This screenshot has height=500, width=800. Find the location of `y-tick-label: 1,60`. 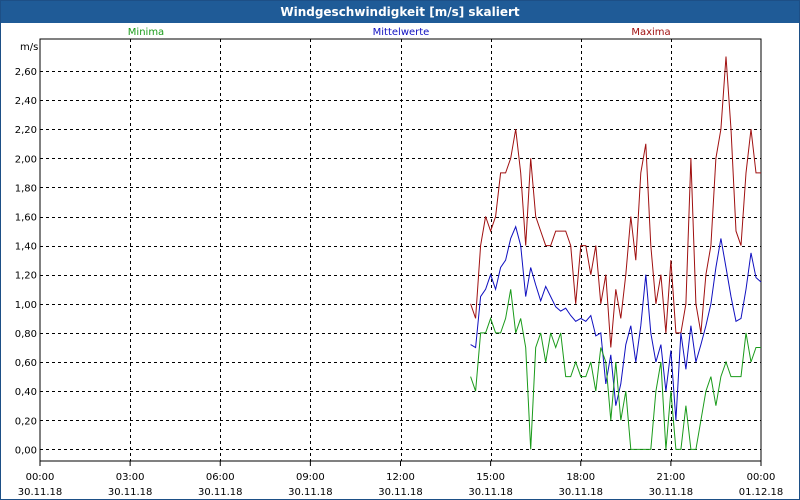

y-tick-label: 1,60 is located at coordinates (26, 218).